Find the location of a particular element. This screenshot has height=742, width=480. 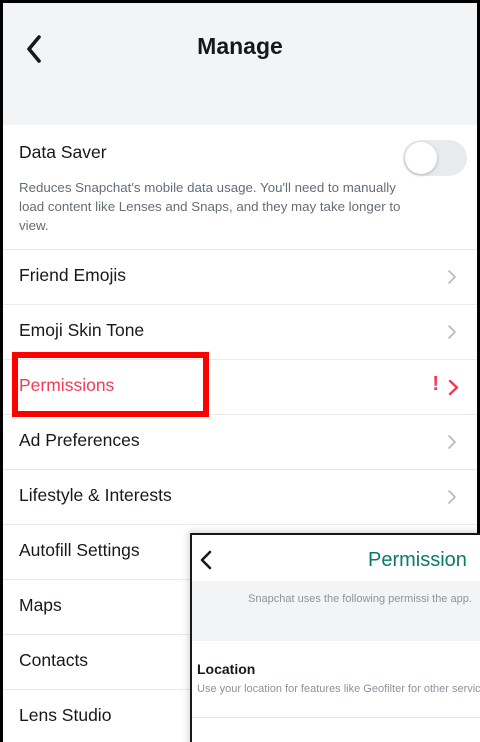

settings-item-lifestyle-interests: Lifestyle & Interests is located at coordinates (240, 497).